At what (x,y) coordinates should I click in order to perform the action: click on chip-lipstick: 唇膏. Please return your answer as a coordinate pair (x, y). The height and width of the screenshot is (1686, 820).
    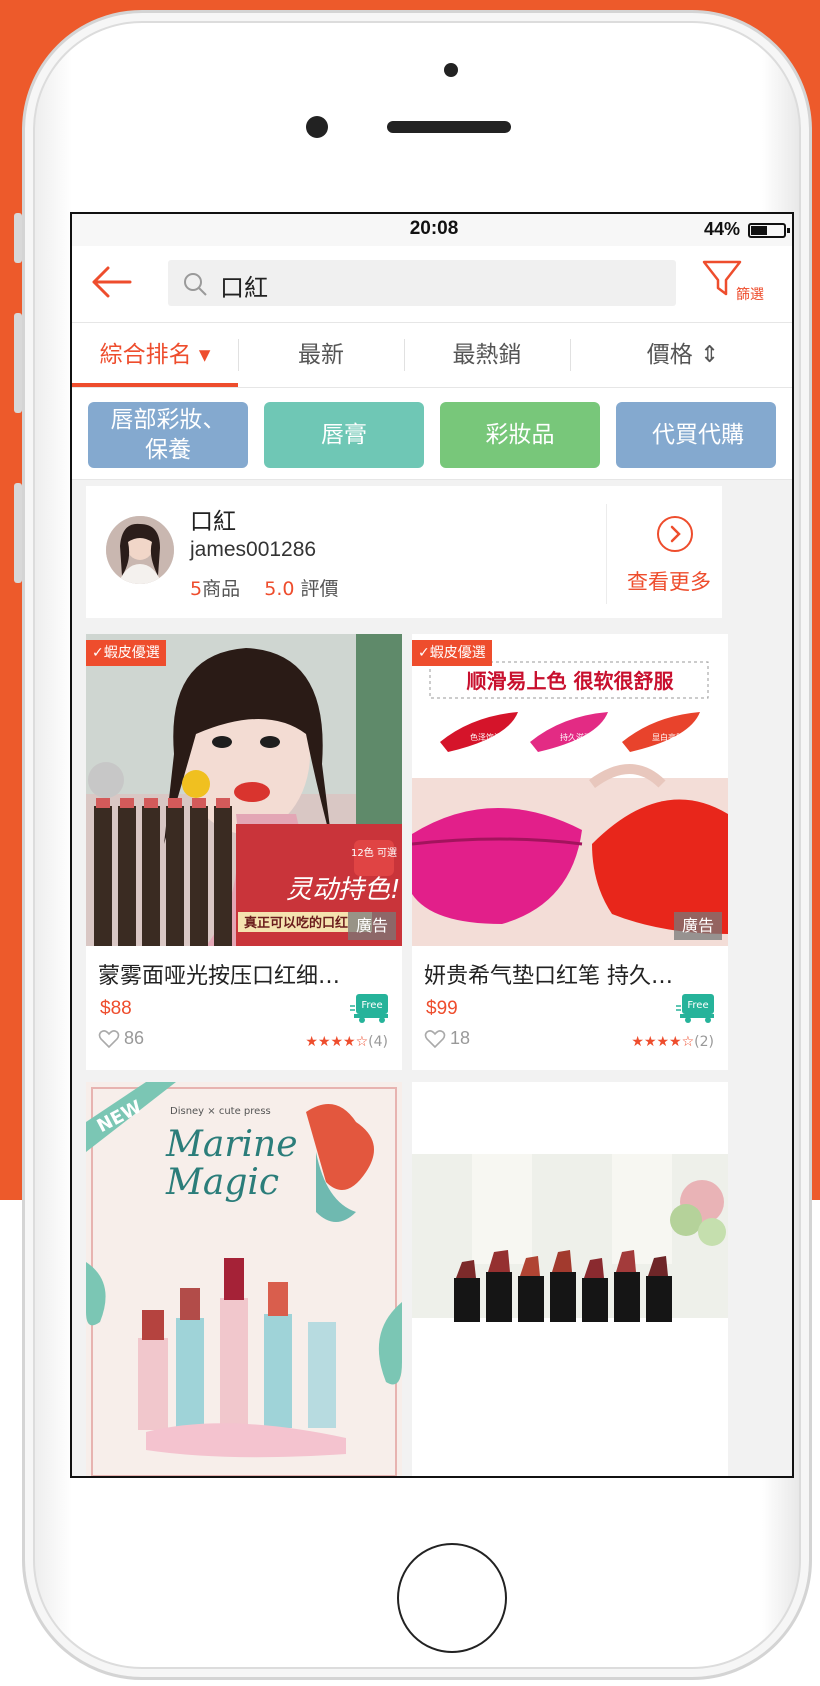
    Looking at the image, I should click on (344, 435).